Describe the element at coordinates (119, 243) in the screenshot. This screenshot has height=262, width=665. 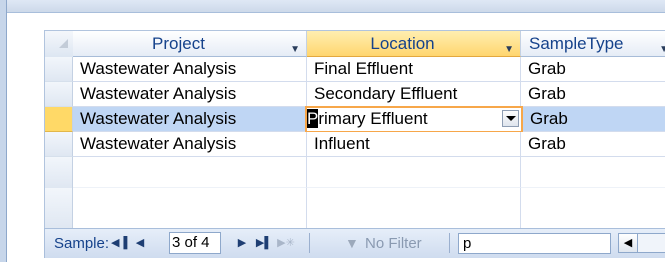
I see `first-record-button` at that location.